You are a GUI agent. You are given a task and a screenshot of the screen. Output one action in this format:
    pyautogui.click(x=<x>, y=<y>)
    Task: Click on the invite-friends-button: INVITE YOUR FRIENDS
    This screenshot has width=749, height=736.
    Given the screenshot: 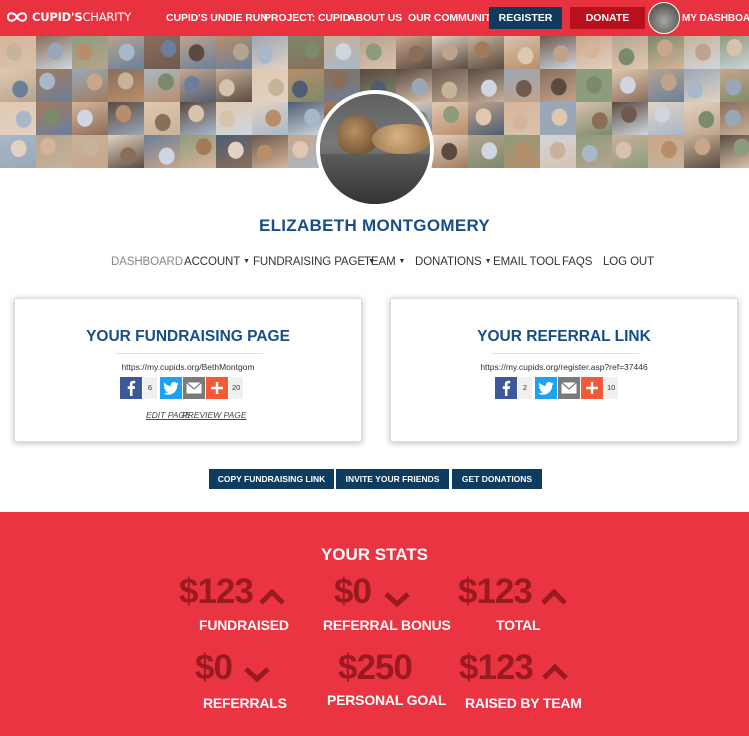 What is the action you would take?
    pyautogui.click(x=392, y=479)
    